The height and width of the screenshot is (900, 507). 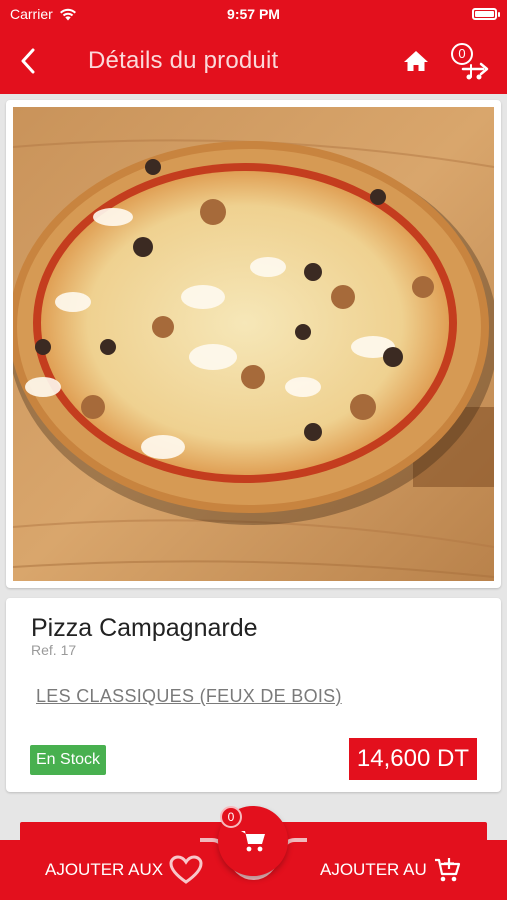 I want to click on heart-icon, so click(x=186, y=869).